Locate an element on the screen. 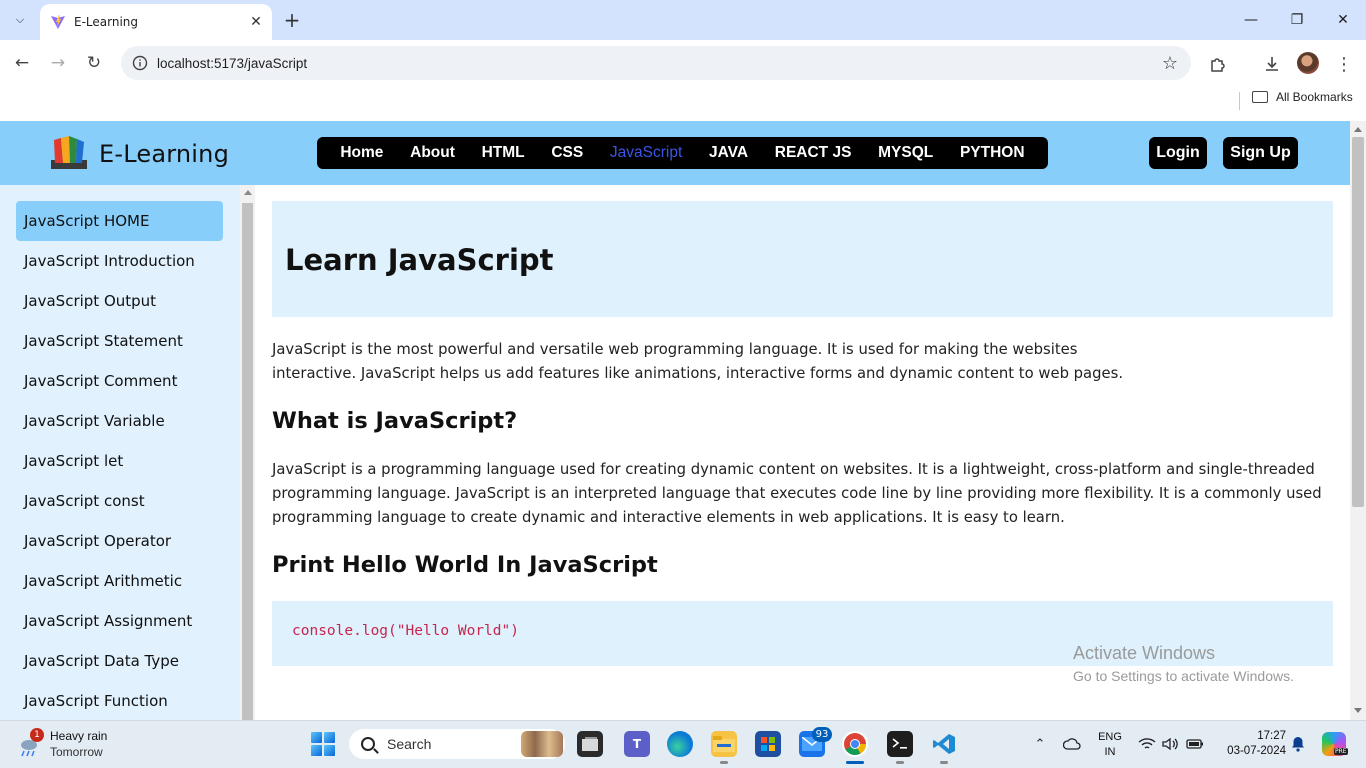 Image resolution: width=1366 pixels, height=768 pixels. nav-html: HTML is located at coordinates (503, 153).